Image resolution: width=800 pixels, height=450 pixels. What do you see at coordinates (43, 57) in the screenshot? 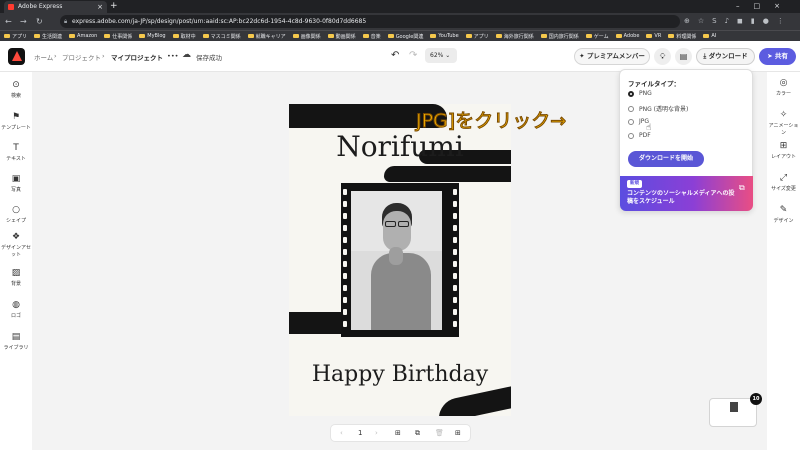
I see `breadcrumb-home: ホーム` at bounding box center [43, 57].